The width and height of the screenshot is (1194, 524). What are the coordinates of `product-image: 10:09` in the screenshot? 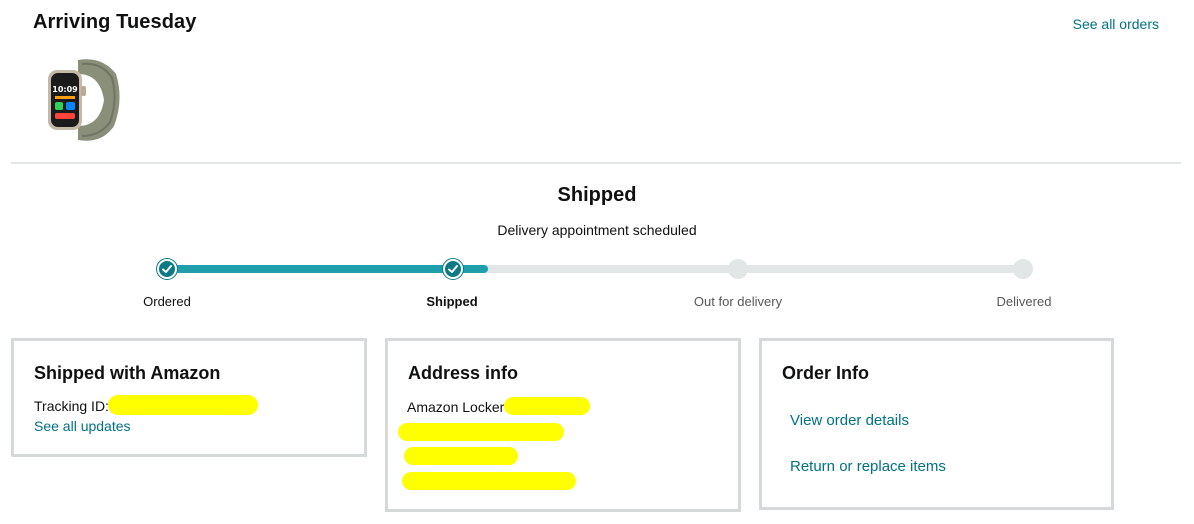 It's located at (83, 100).